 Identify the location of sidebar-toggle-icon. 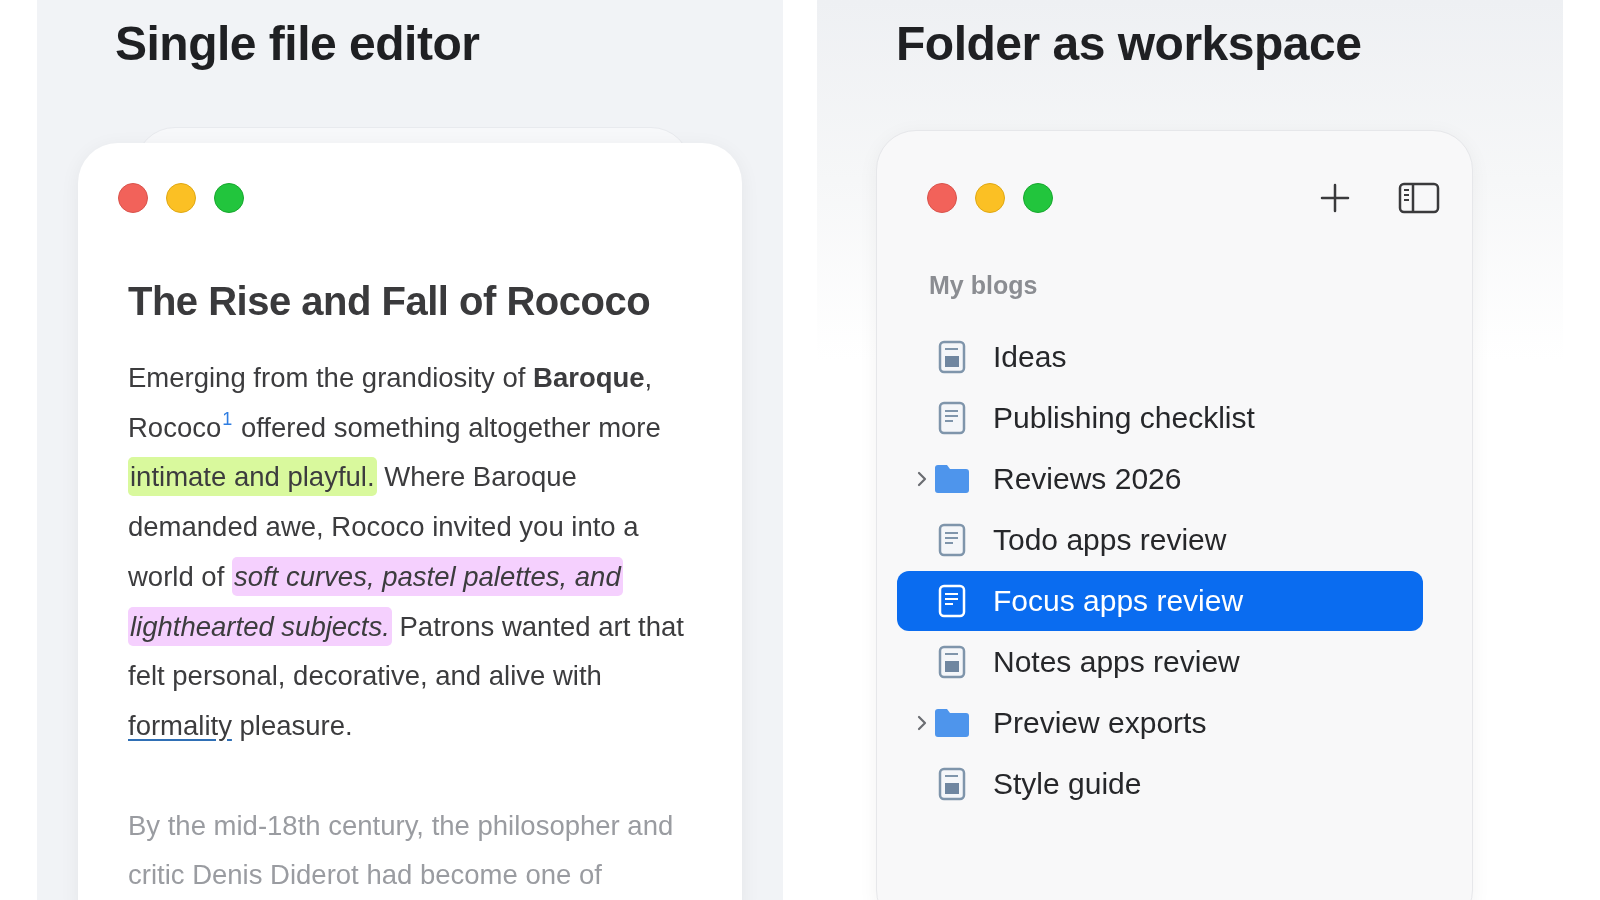
(1419, 198).